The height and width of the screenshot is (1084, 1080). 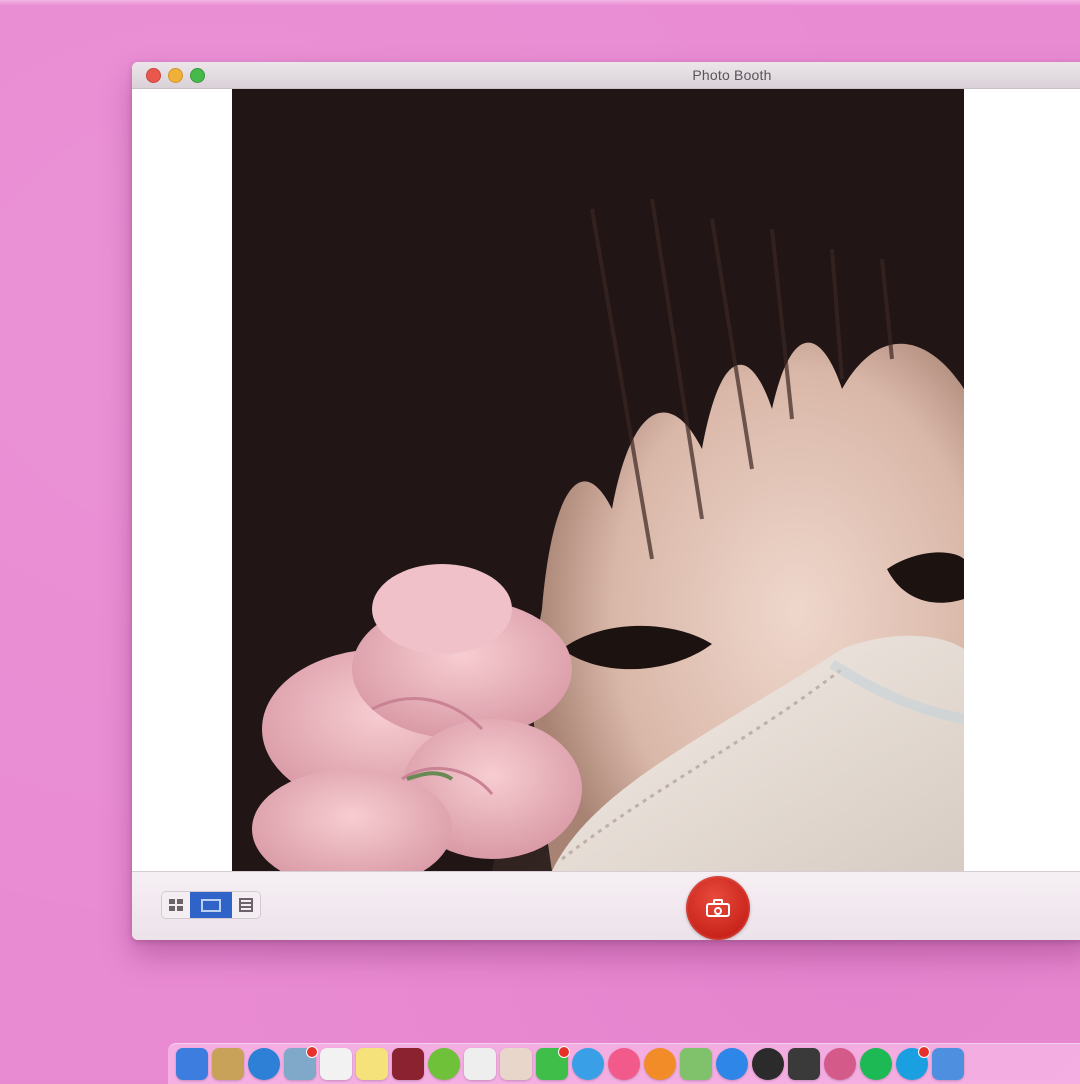 I want to click on itunes-icon, so click(x=624, y=1064).